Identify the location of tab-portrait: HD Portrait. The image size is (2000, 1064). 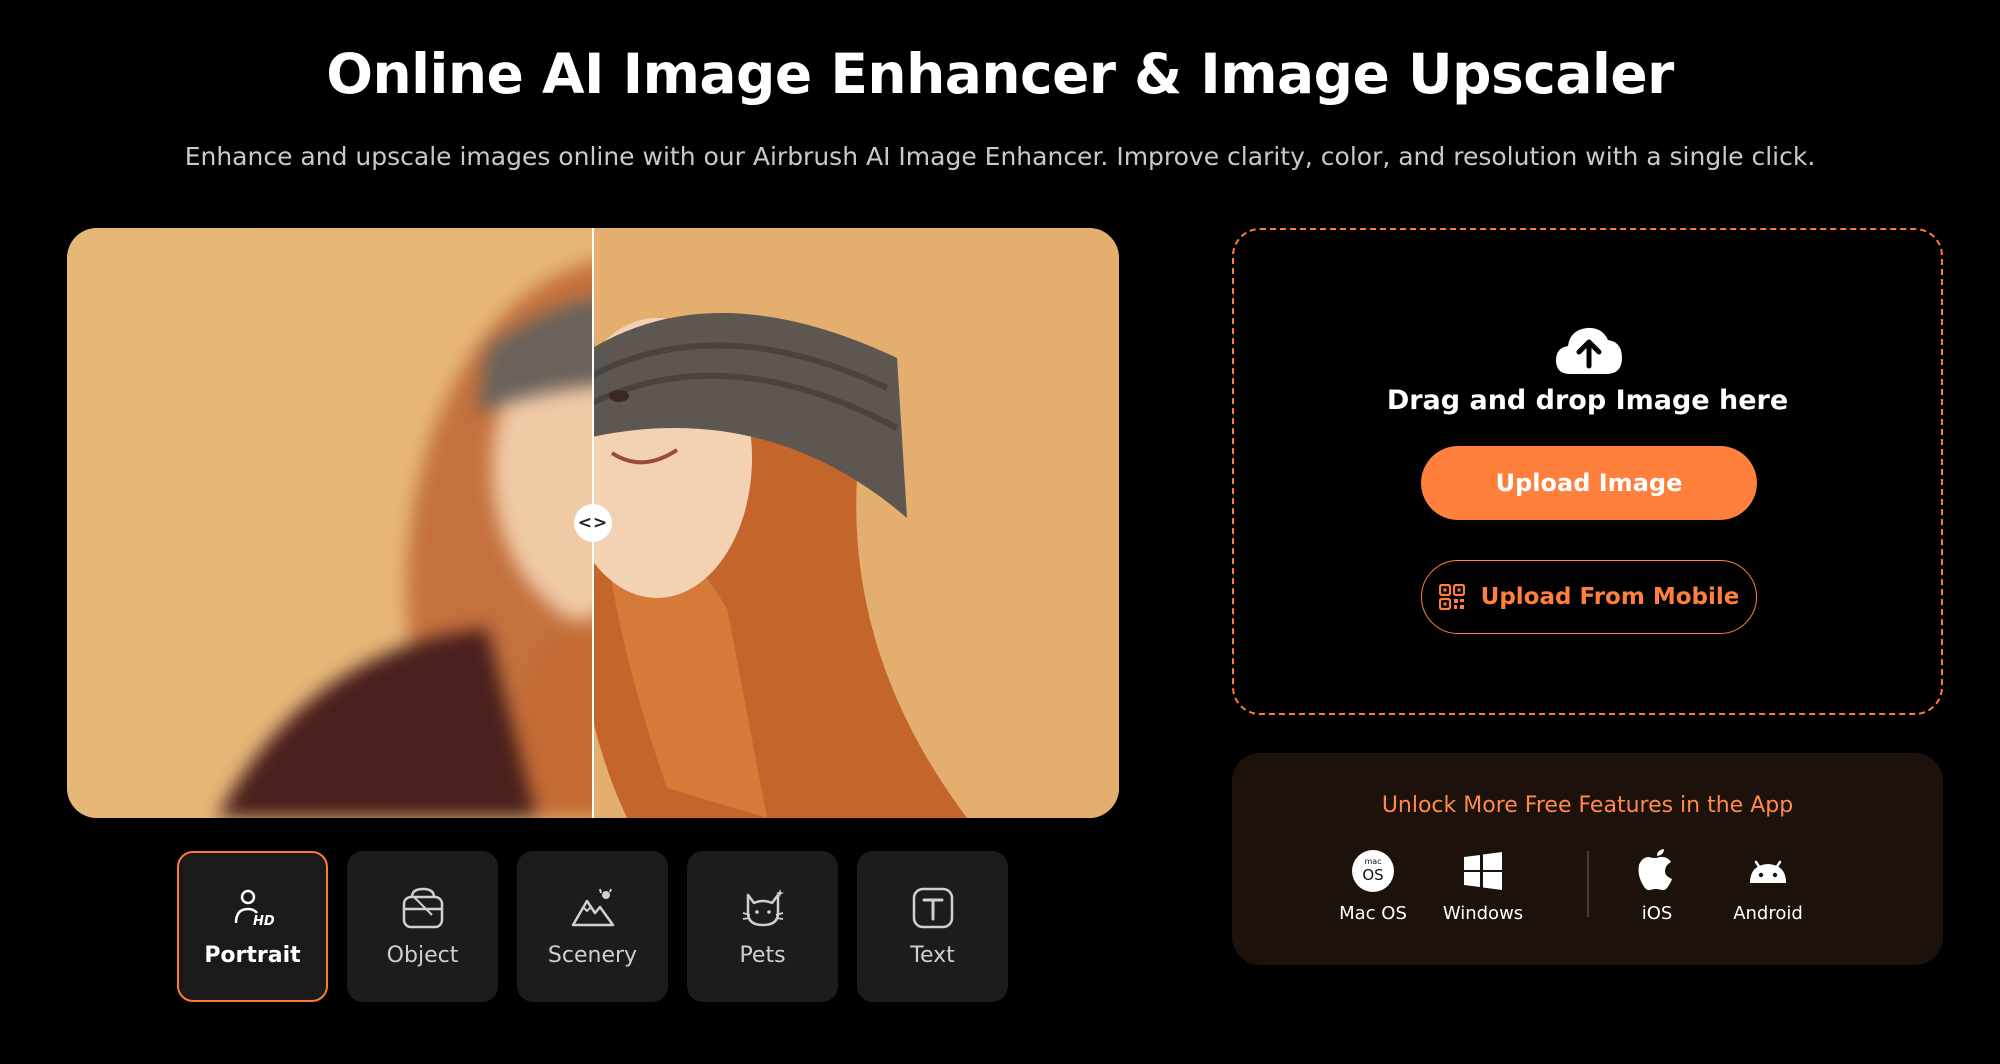
(252, 926).